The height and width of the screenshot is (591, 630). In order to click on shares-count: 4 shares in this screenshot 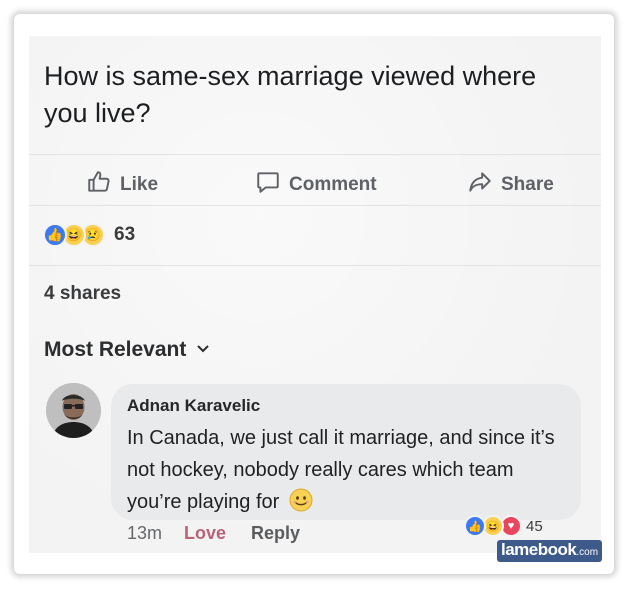, I will do `click(82, 294)`.